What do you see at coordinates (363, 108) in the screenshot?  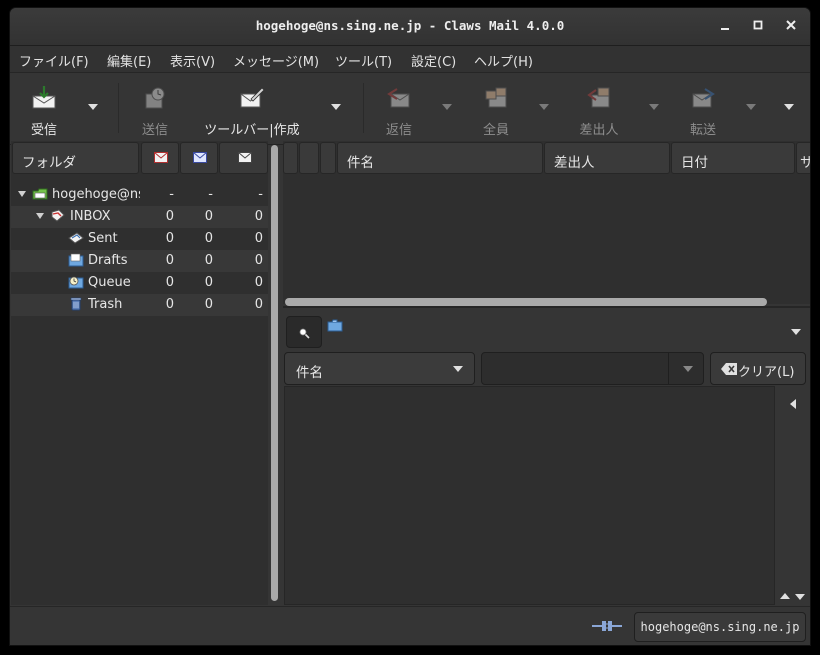 I see `toolbar-separator` at bounding box center [363, 108].